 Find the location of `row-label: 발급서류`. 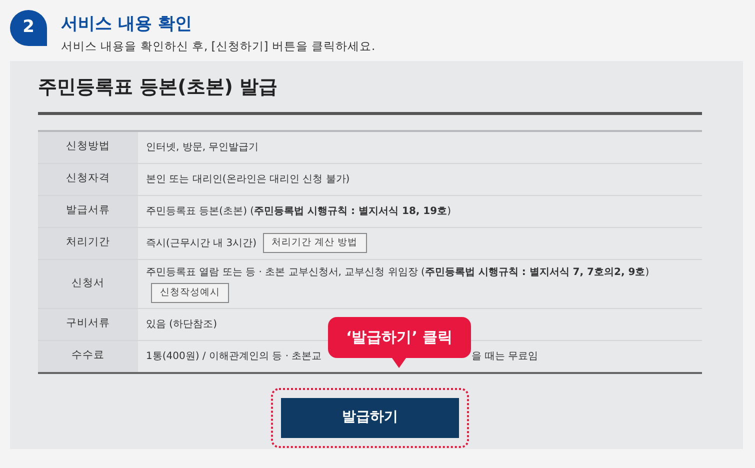

row-label: 발급서류 is located at coordinates (88, 211).